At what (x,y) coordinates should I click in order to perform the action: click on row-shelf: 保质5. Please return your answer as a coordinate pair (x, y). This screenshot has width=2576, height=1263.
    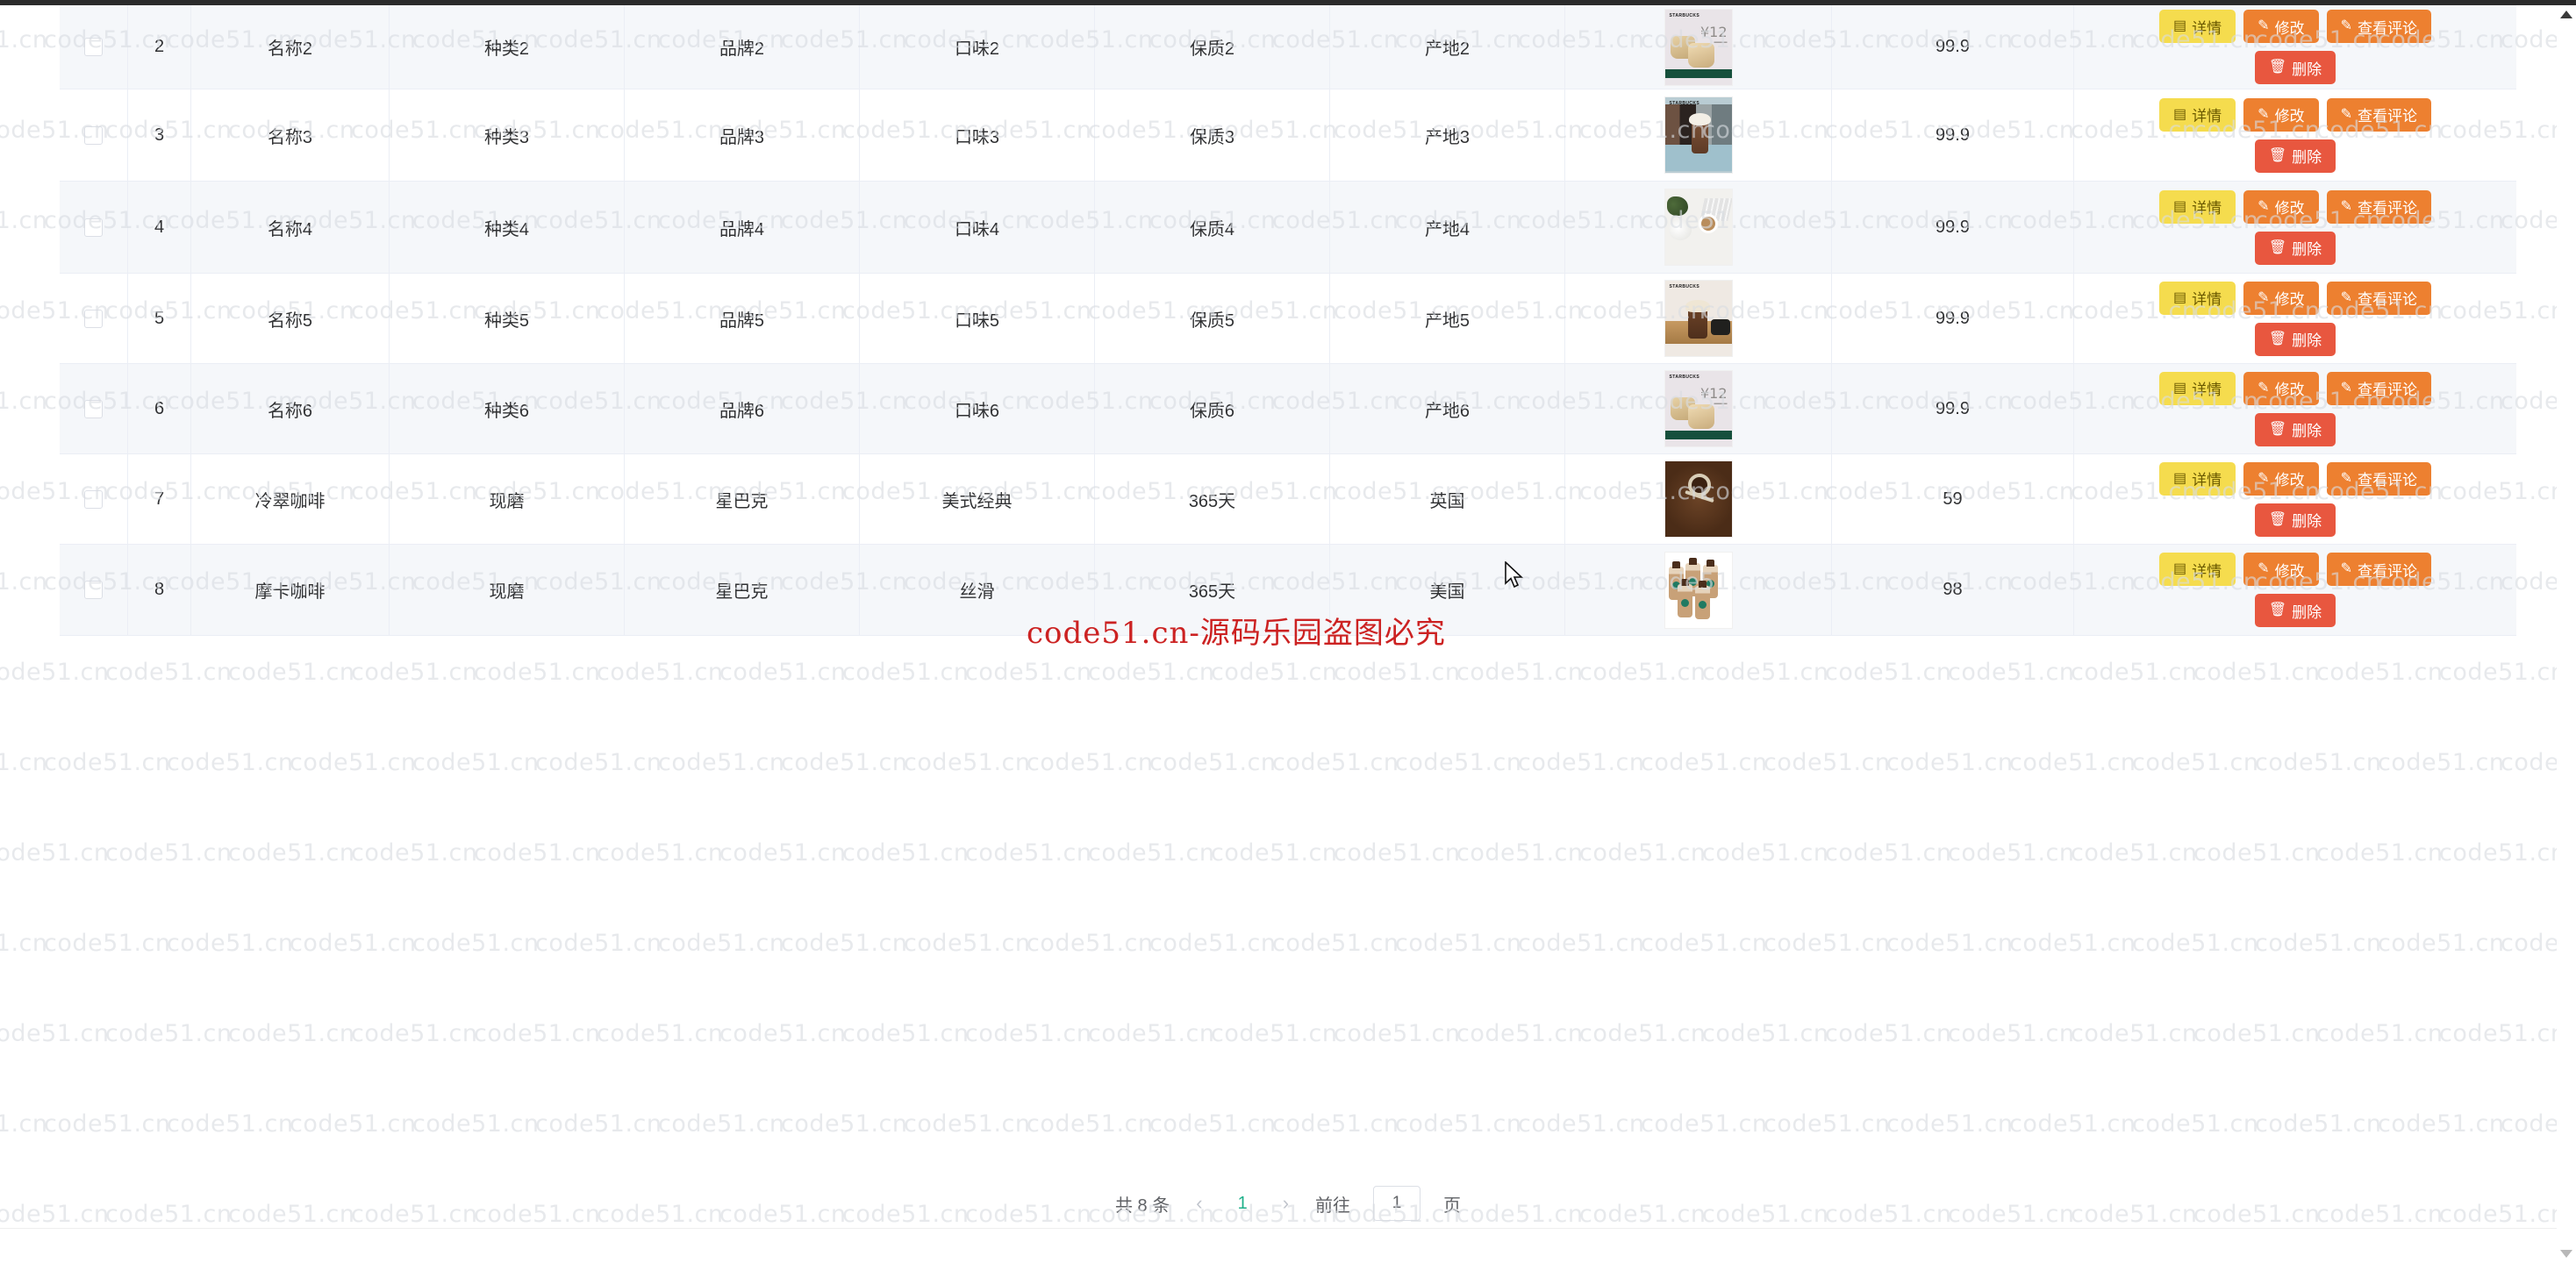
    Looking at the image, I should click on (1212, 318).